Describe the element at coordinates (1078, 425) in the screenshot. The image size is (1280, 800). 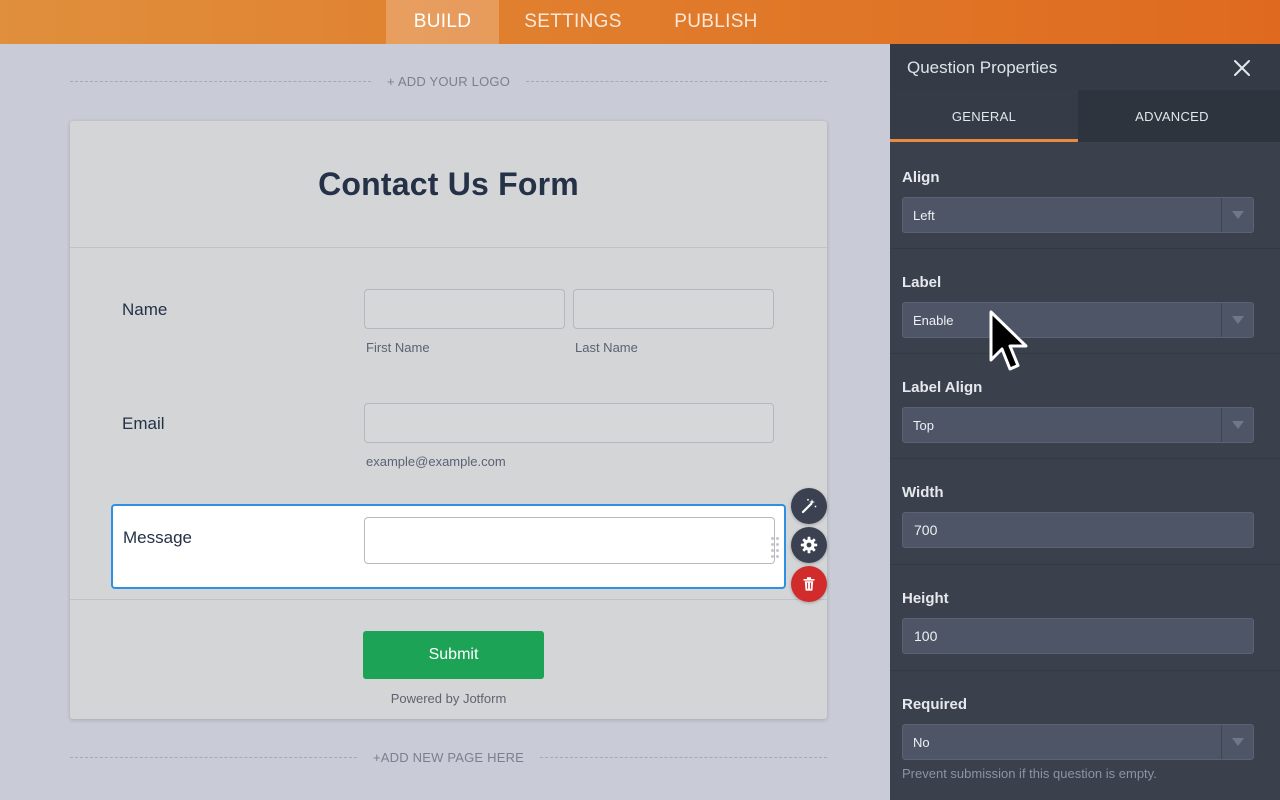
I see `label-align-select: Top` at that location.